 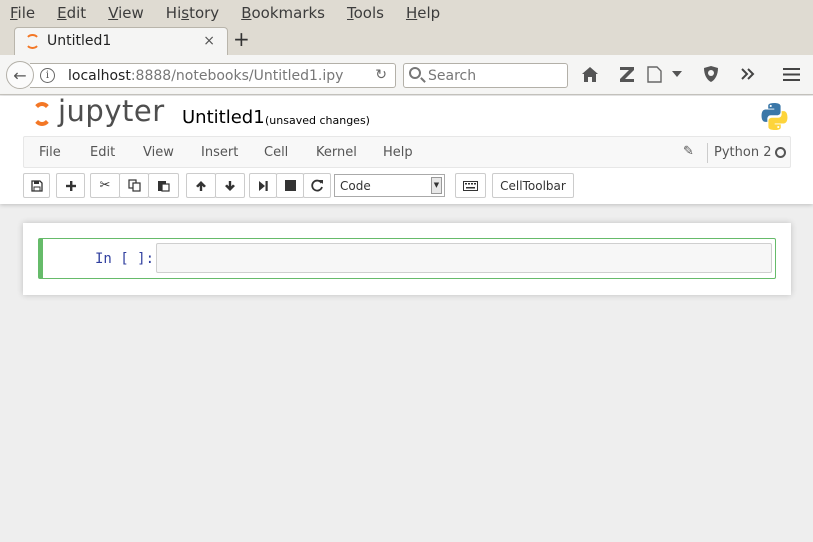 What do you see at coordinates (121, 41) in the screenshot?
I see `browser-tab: Untitled1 ×` at bounding box center [121, 41].